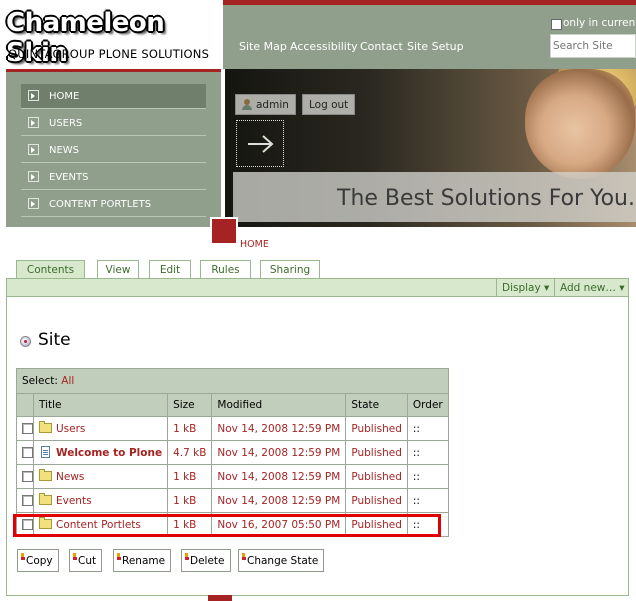 The height and width of the screenshot is (601, 636). I want to click on cut-icon, so click(75, 556).